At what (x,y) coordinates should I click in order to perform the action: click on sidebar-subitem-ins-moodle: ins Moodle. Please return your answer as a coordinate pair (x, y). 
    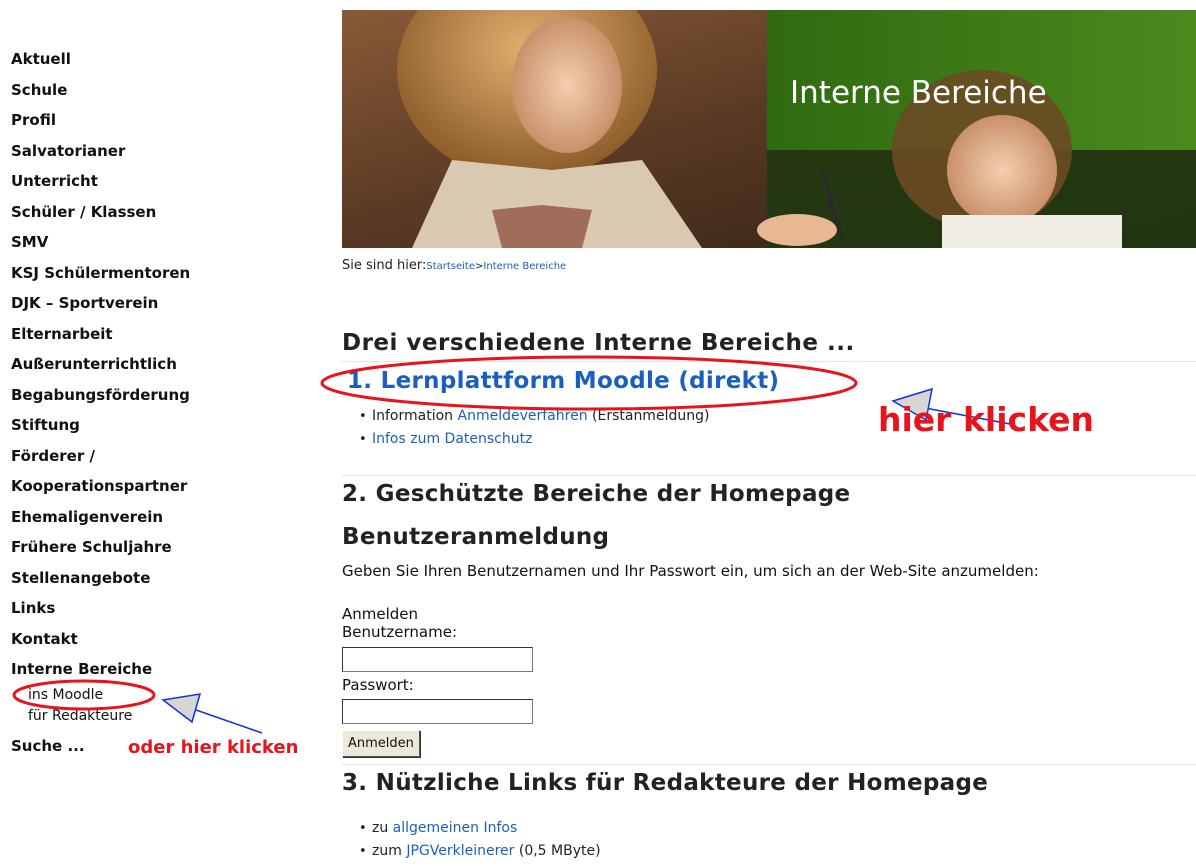
    Looking at the image, I should click on (161, 695).